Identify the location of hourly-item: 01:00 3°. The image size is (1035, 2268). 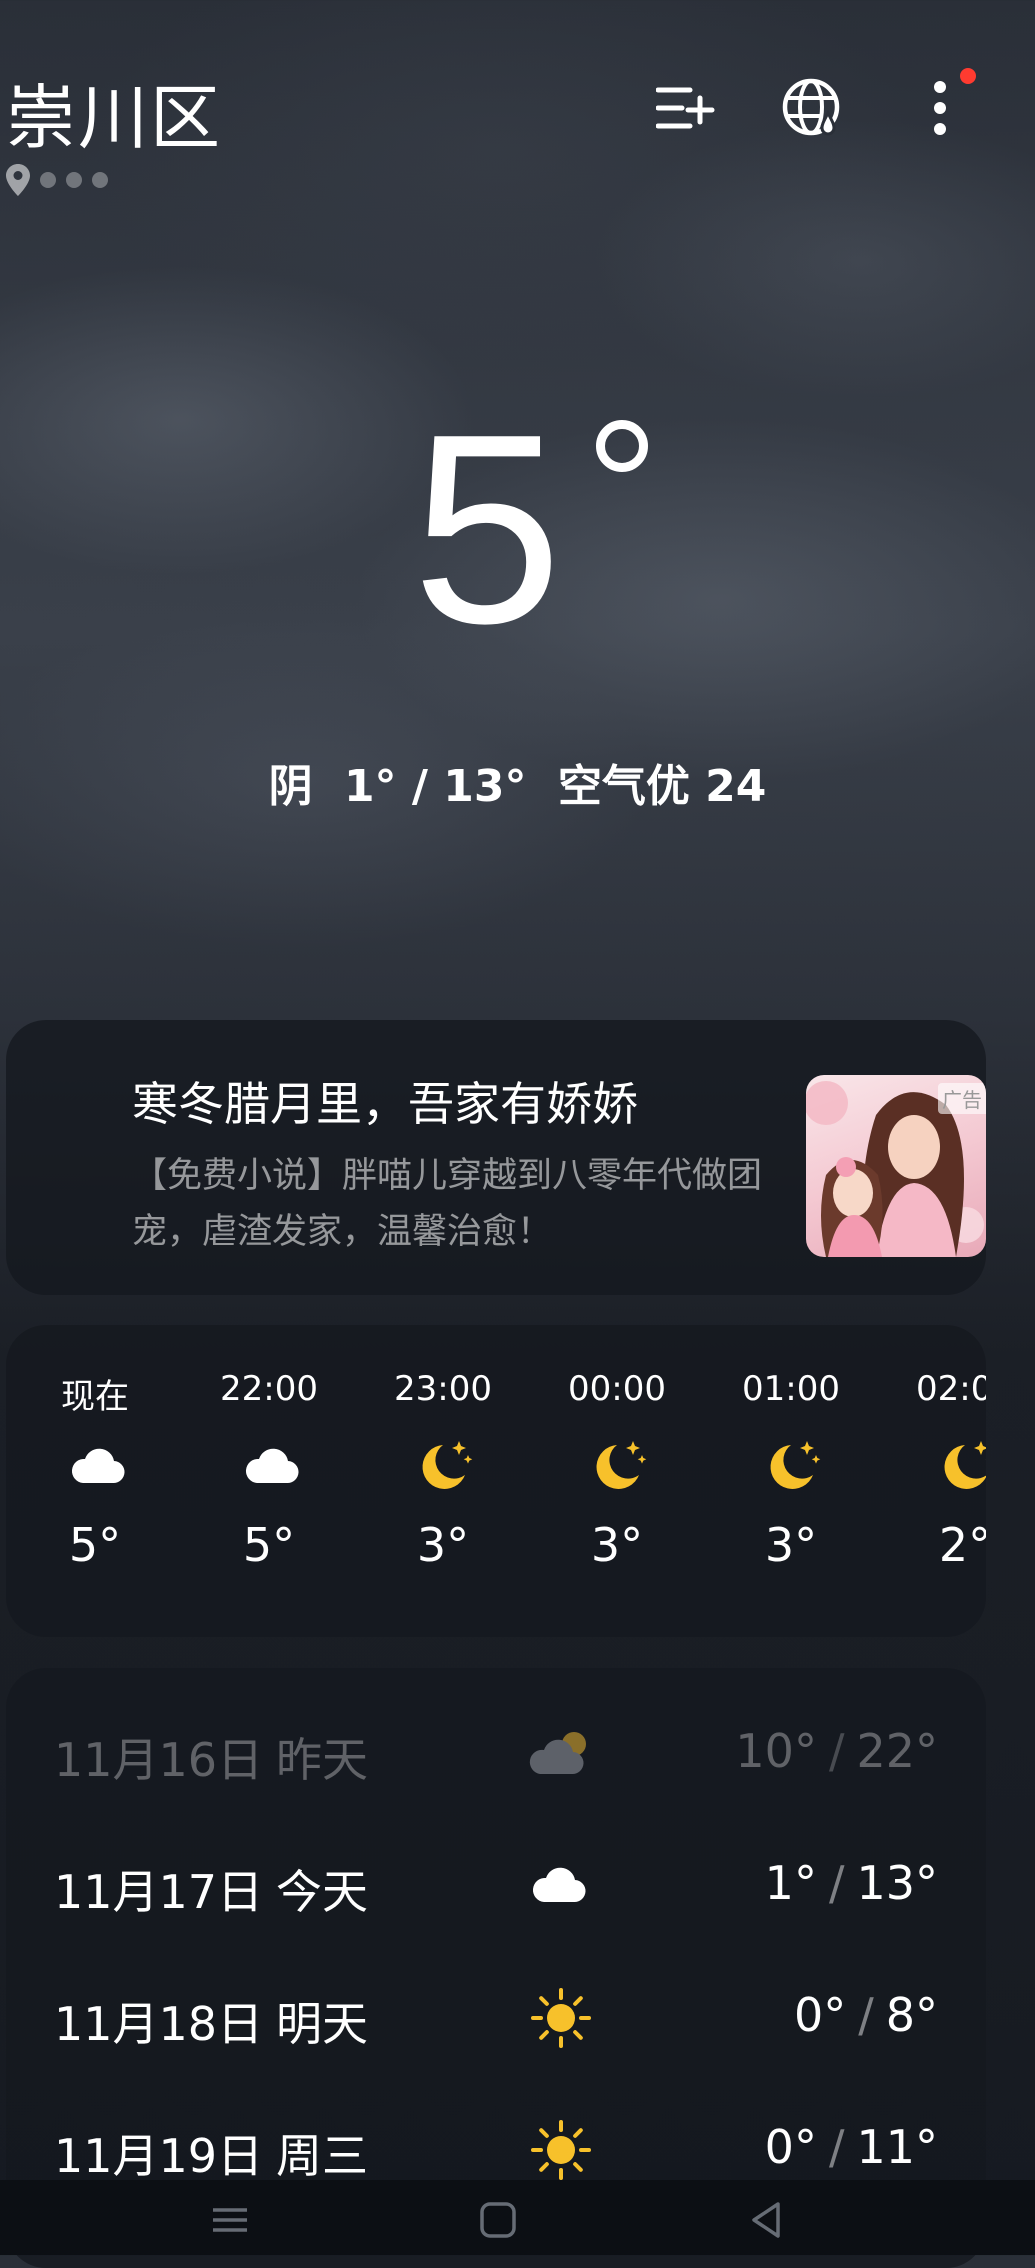
(791, 1481).